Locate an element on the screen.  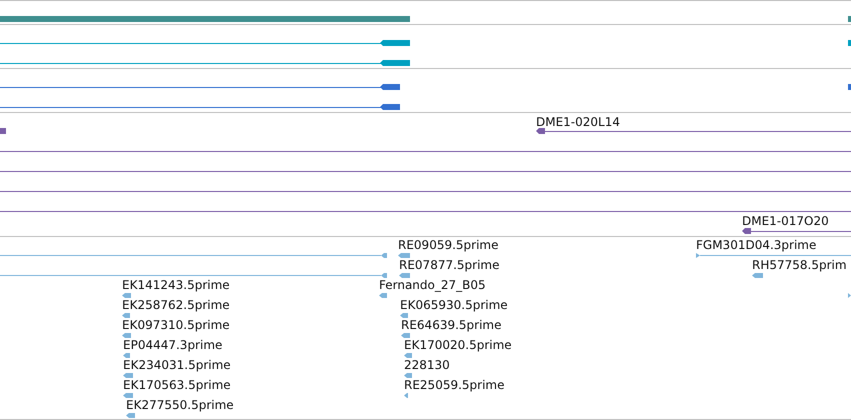
feature-label: EP04447.3prime is located at coordinates (172, 345).